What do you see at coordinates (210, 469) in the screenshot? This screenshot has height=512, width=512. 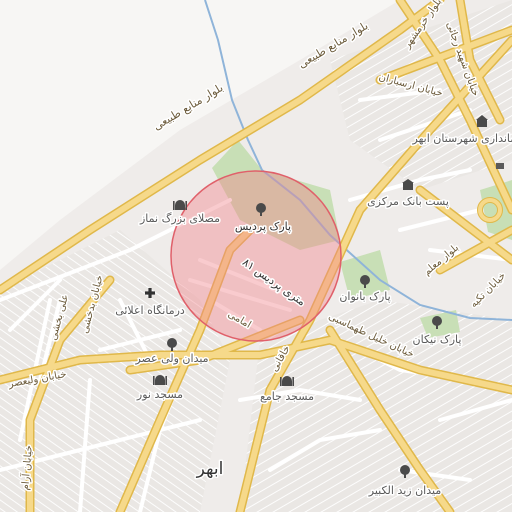 I see `city-label: ابهر` at bounding box center [210, 469].